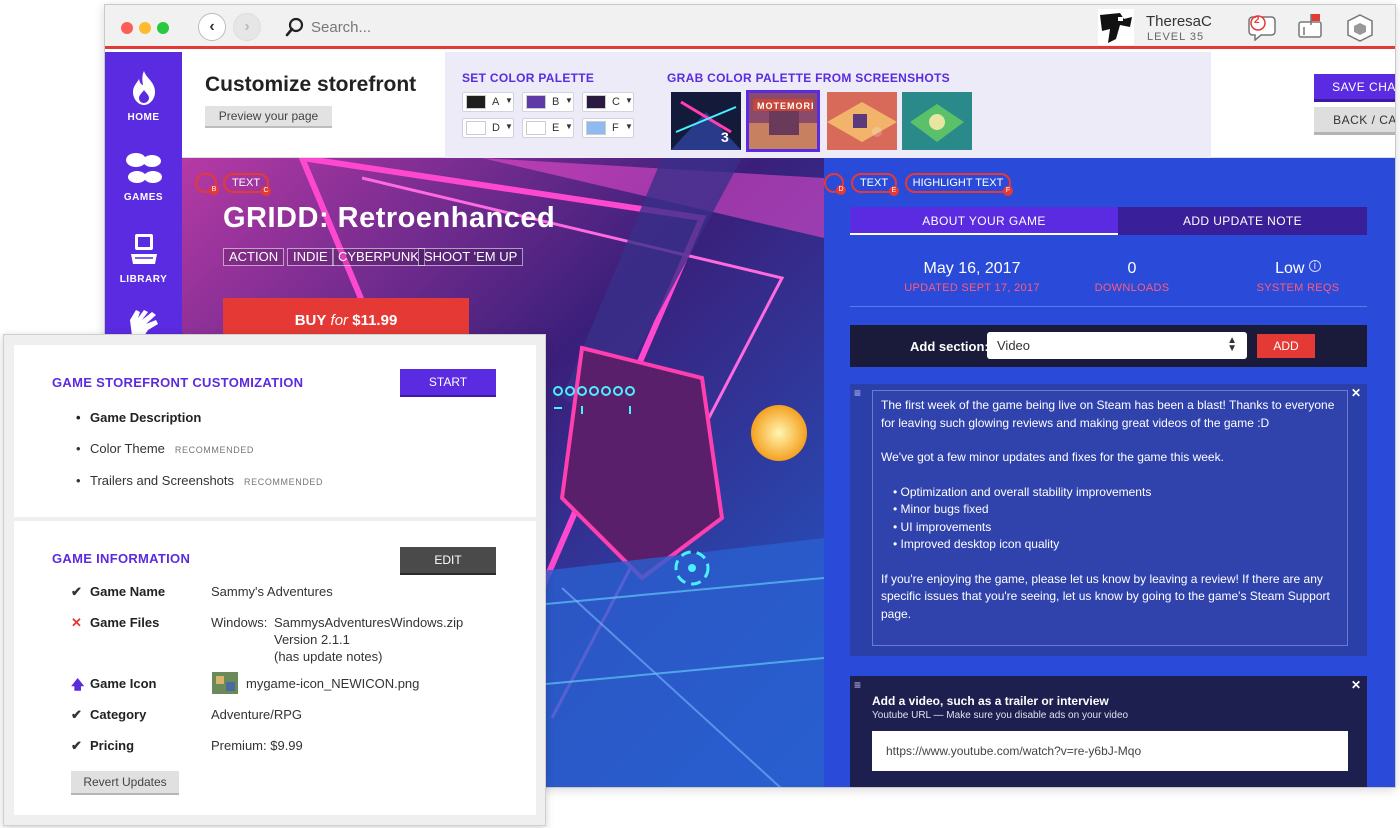 This screenshot has width=1400, height=828. What do you see at coordinates (608, 102) in the screenshot?
I see `swatch-c: C ▼` at bounding box center [608, 102].